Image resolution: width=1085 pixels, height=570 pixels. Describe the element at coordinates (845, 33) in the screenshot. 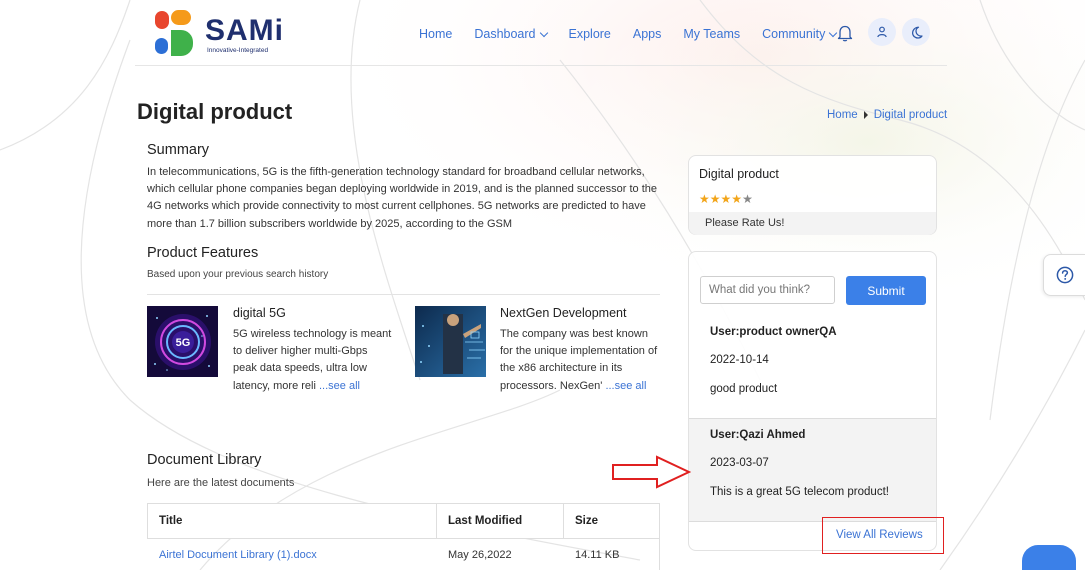

I see `bell-icon` at that location.